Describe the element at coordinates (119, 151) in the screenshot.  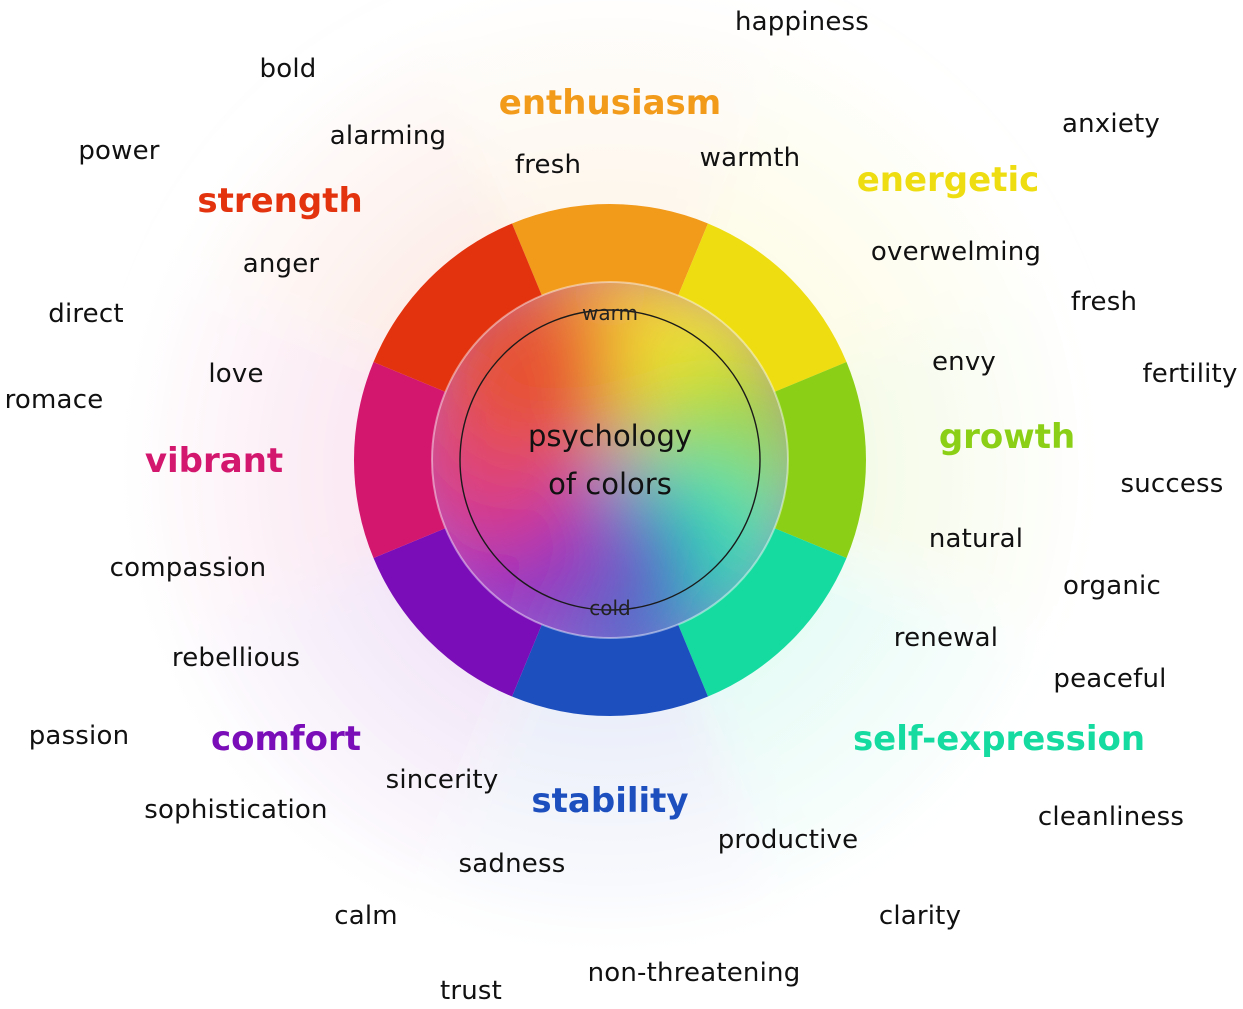
I see `word-power: power` at that location.